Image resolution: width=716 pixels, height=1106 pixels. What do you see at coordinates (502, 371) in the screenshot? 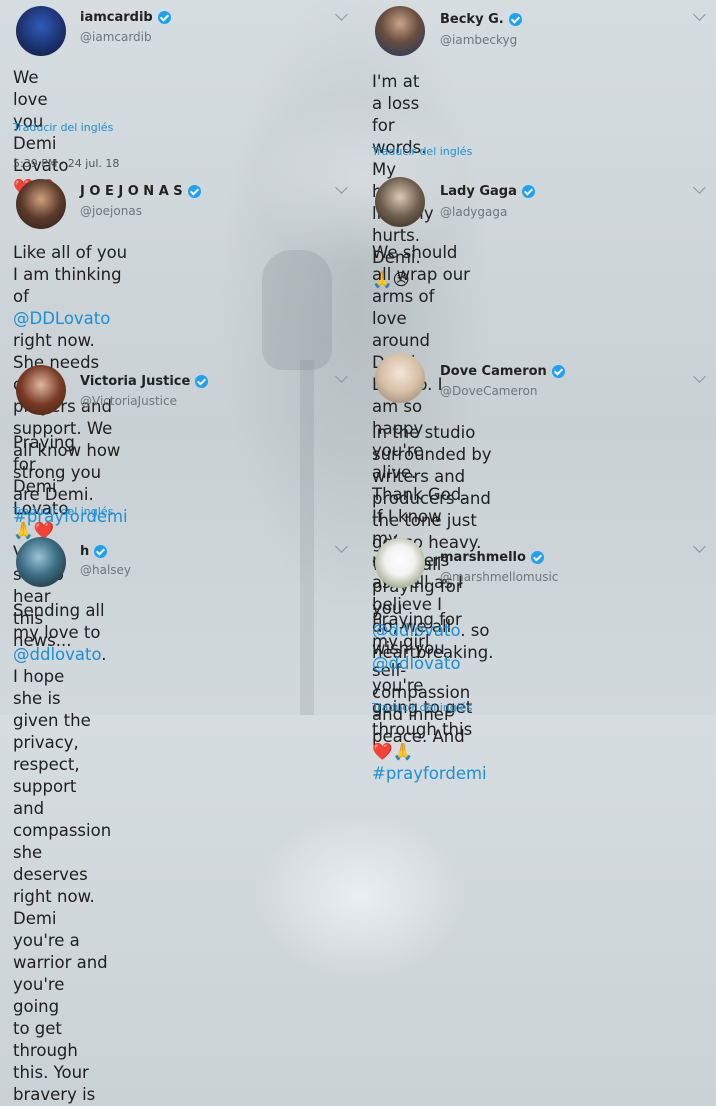
I see `display-name: Dove Cameron` at bounding box center [502, 371].